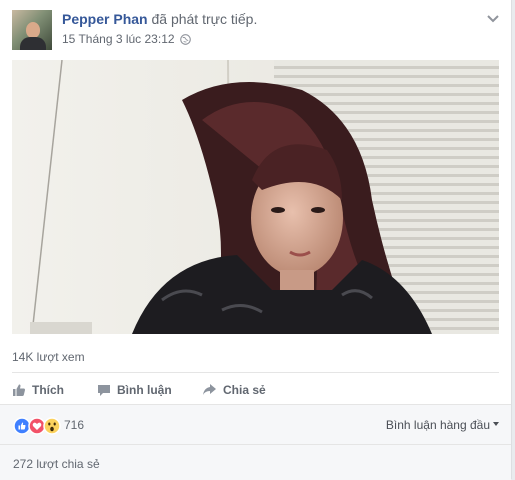 Image resolution: width=515 pixels, height=480 pixels. I want to click on comment-sort-label: Bình luận hàng đầu, so click(437, 425).